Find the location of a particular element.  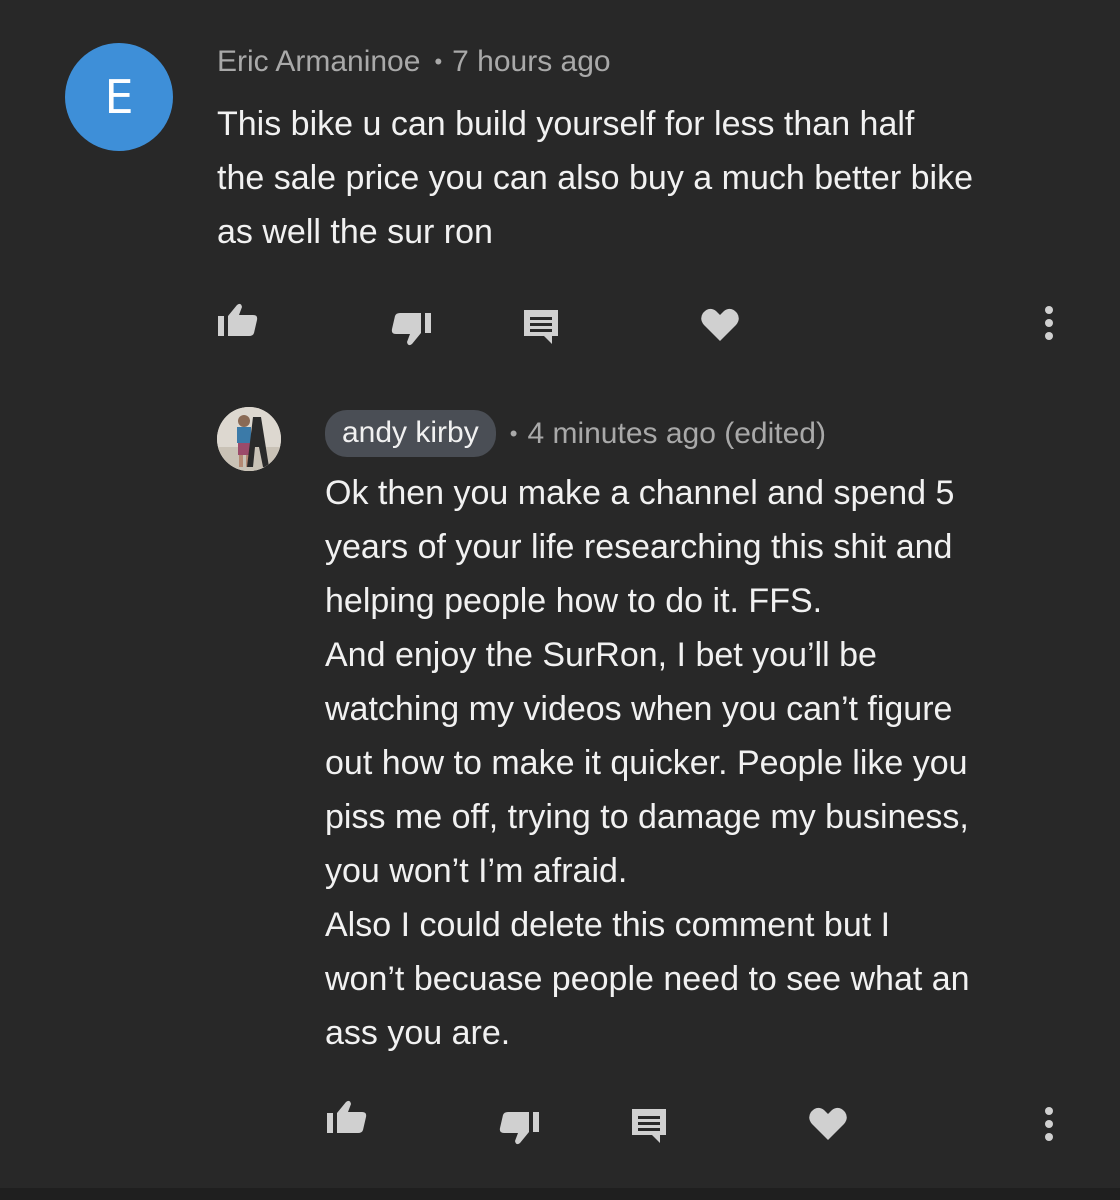

comment-meta: Eric Armaninoe • 7 hours ago is located at coordinates (414, 62).